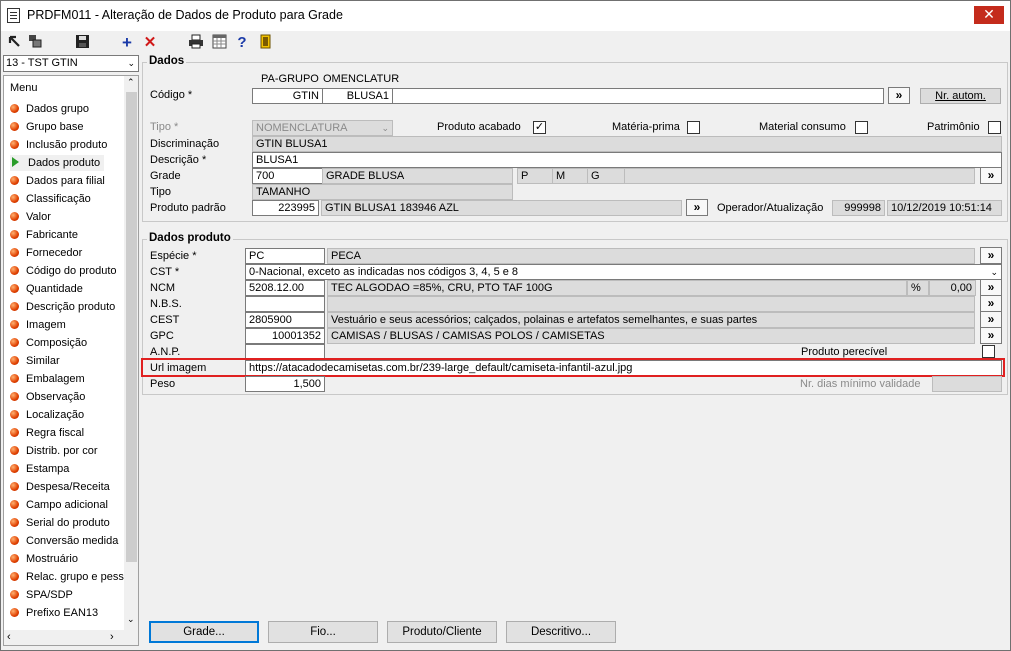 Image resolution: width=1011 pixels, height=651 pixels. What do you see at coordinates (49, 595) in the screenshot?
I see `menu-item-label: SPA/SDP` at bounding box center [49, 595].